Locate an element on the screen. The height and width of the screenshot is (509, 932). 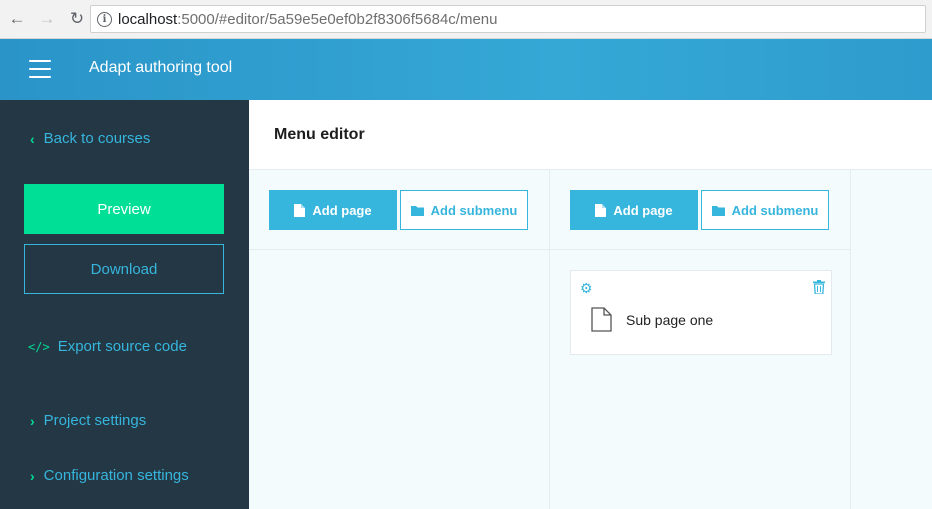
chevron-left-icon: ‹ is located at coordinates (32, 138).